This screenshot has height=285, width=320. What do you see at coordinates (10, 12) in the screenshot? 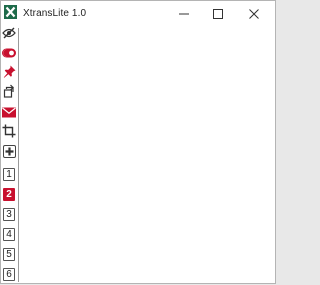
I see `app-x-icon` at bounding box center [10, 12].